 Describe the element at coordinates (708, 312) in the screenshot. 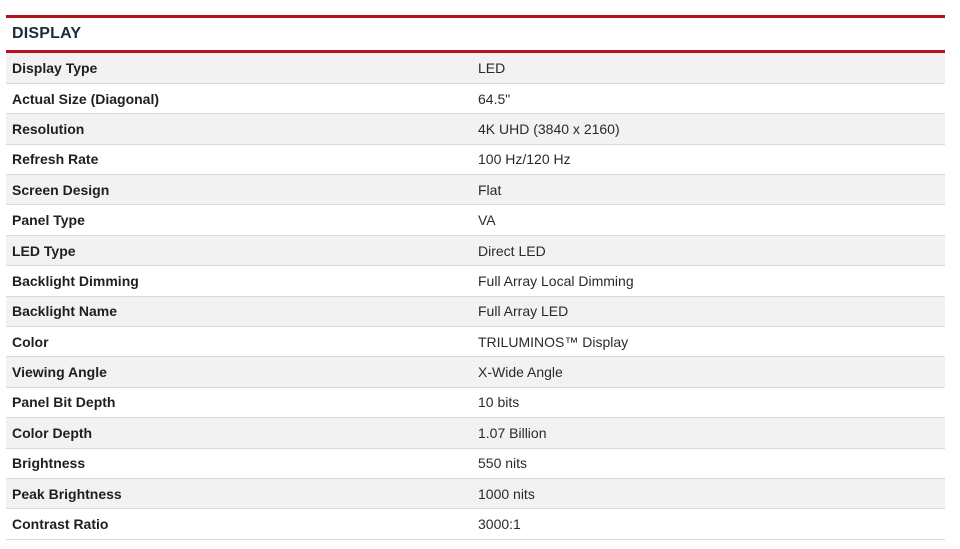

I see `spec-value: Full Array LED` at that location.